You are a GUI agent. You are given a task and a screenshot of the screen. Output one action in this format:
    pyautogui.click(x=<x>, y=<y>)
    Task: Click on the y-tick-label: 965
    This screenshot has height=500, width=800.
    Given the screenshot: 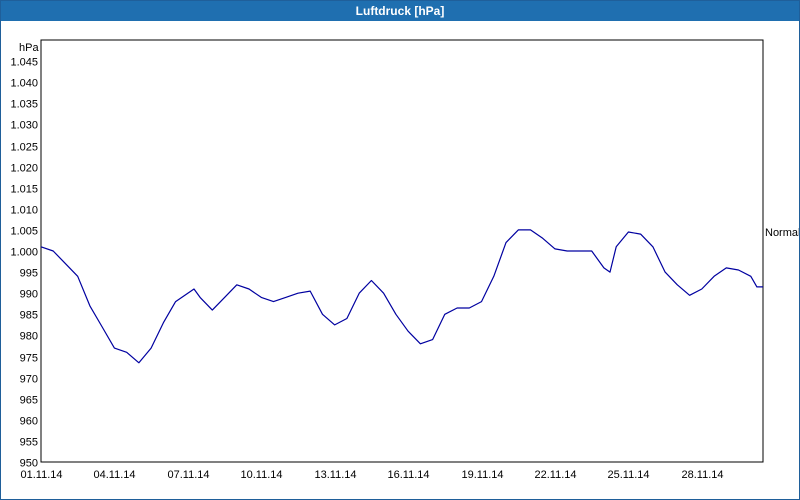 What is the action you would take?
    pyautogui.click(x=29, y=401)
    